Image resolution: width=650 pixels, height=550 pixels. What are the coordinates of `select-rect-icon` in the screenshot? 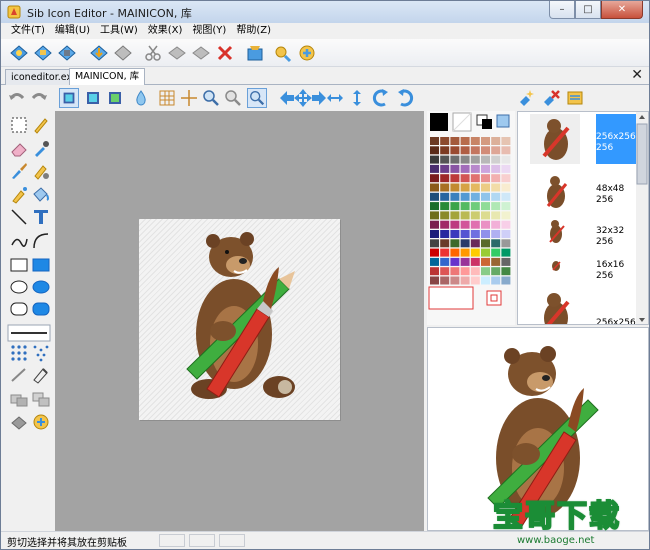 It's located at (19, 125).